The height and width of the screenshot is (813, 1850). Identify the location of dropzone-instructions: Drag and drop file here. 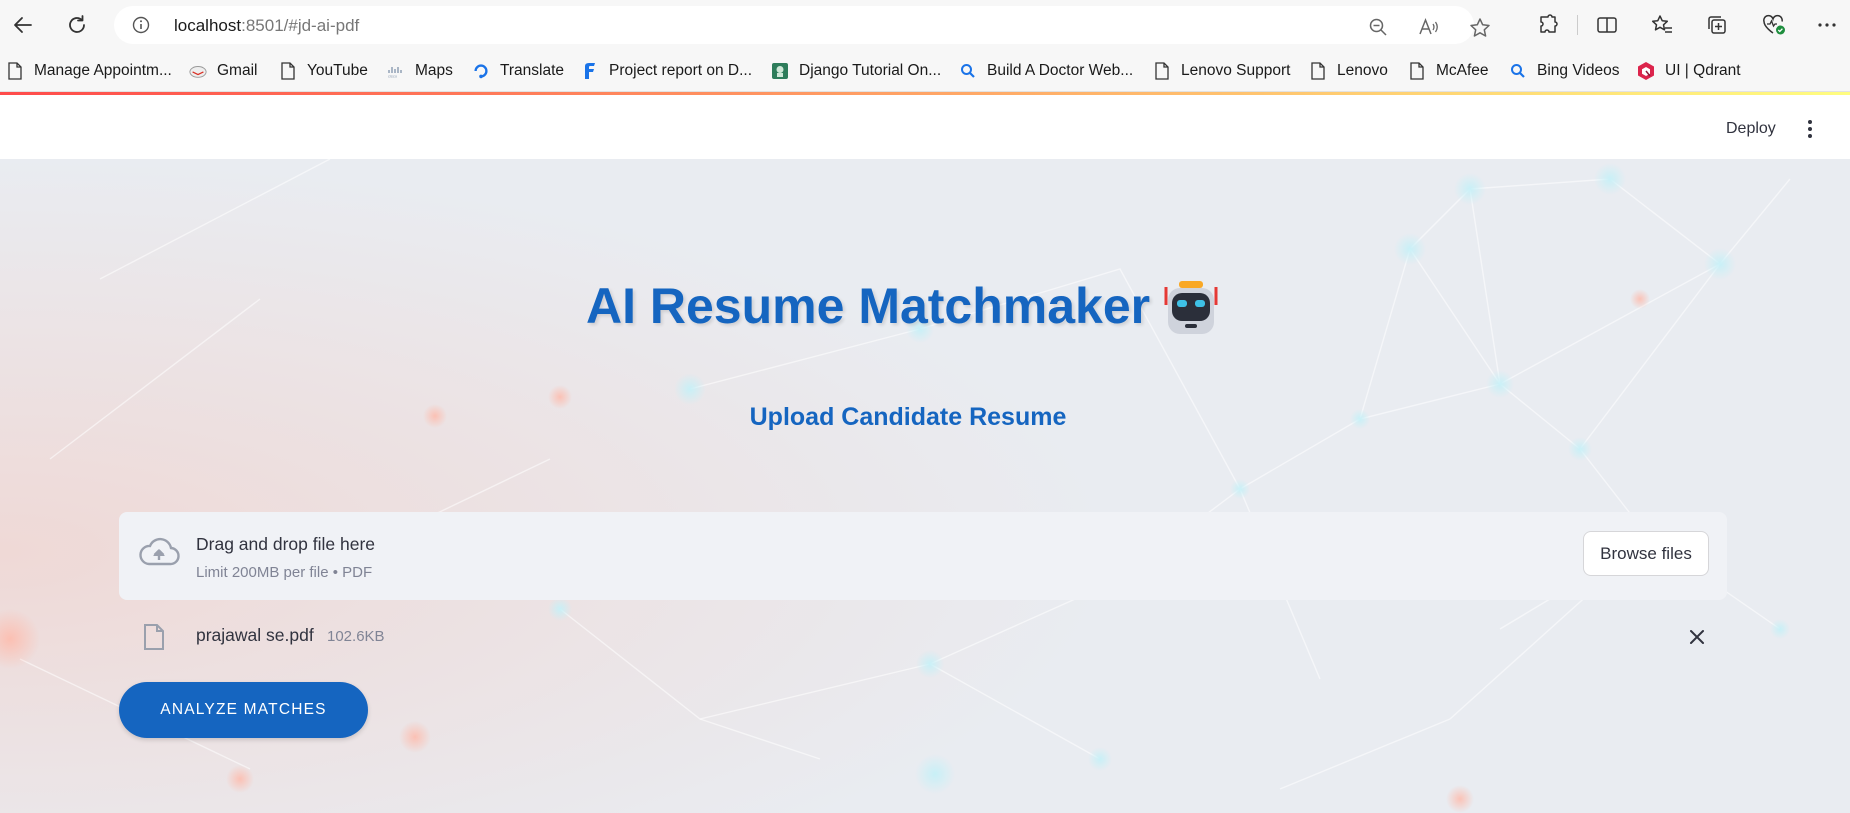
(285, 544).